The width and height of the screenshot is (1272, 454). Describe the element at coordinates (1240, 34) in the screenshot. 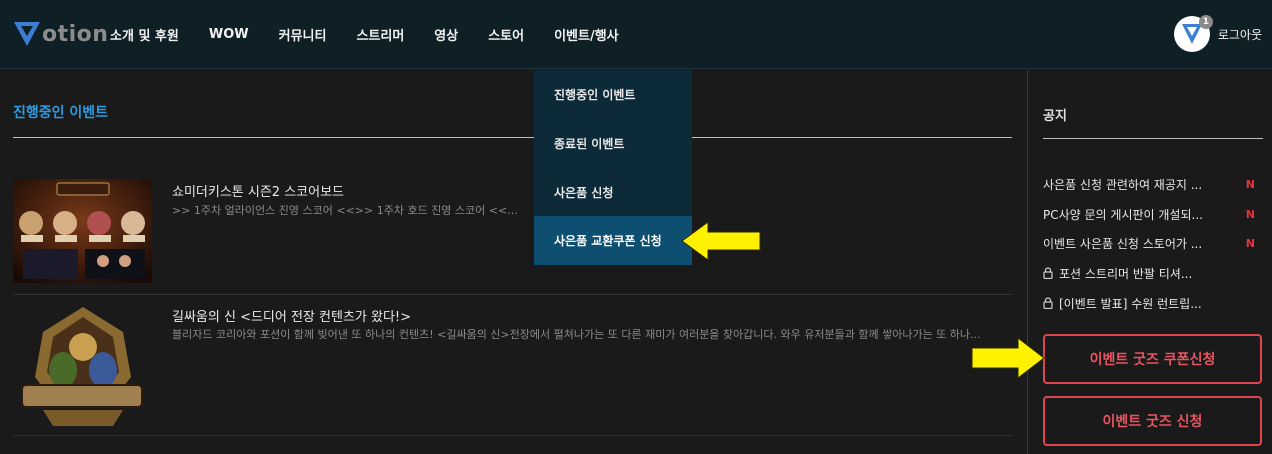

I see `logout-link: 로그아웃` at that location.